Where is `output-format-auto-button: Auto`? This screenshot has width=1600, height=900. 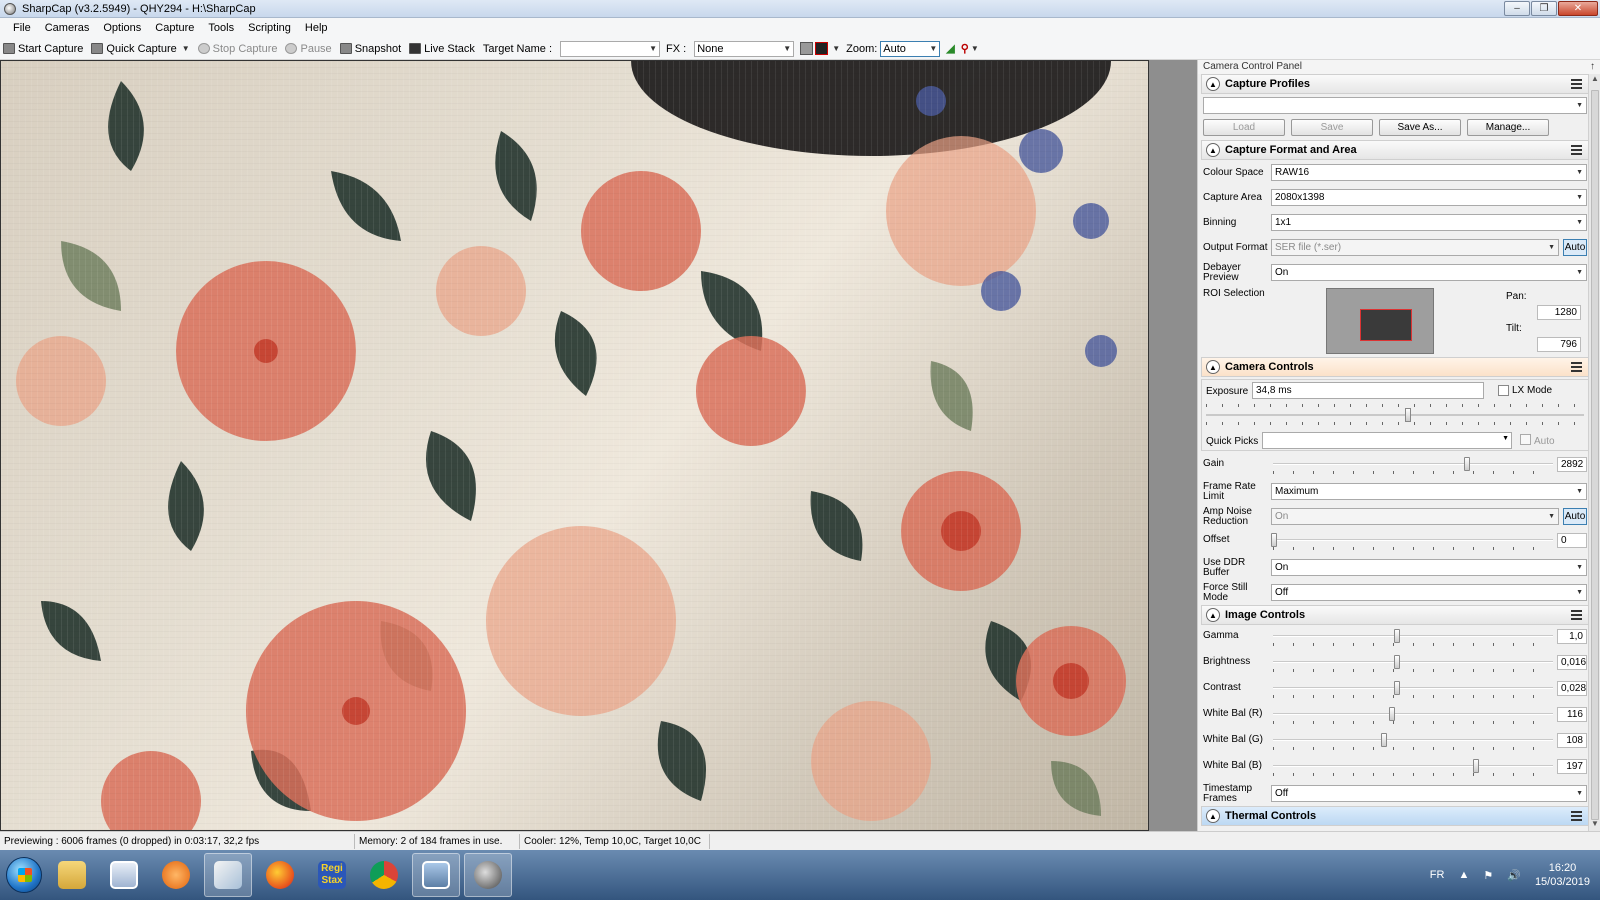 output-format-auto-button: Auto is located at coordinates (1575, 247).